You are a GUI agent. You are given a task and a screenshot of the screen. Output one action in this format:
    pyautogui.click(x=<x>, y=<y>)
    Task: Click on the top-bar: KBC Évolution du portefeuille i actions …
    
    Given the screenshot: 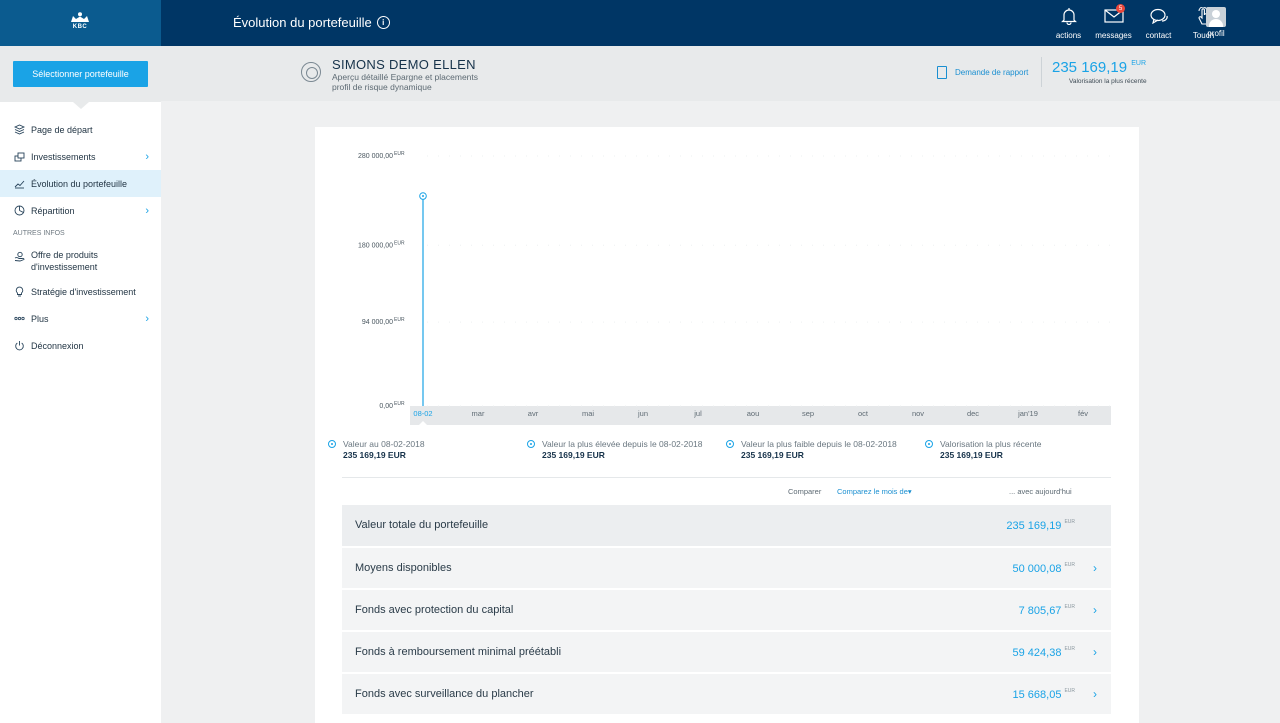 What is the action you would take?
    pyautogui.click(x=640, y=23)
    